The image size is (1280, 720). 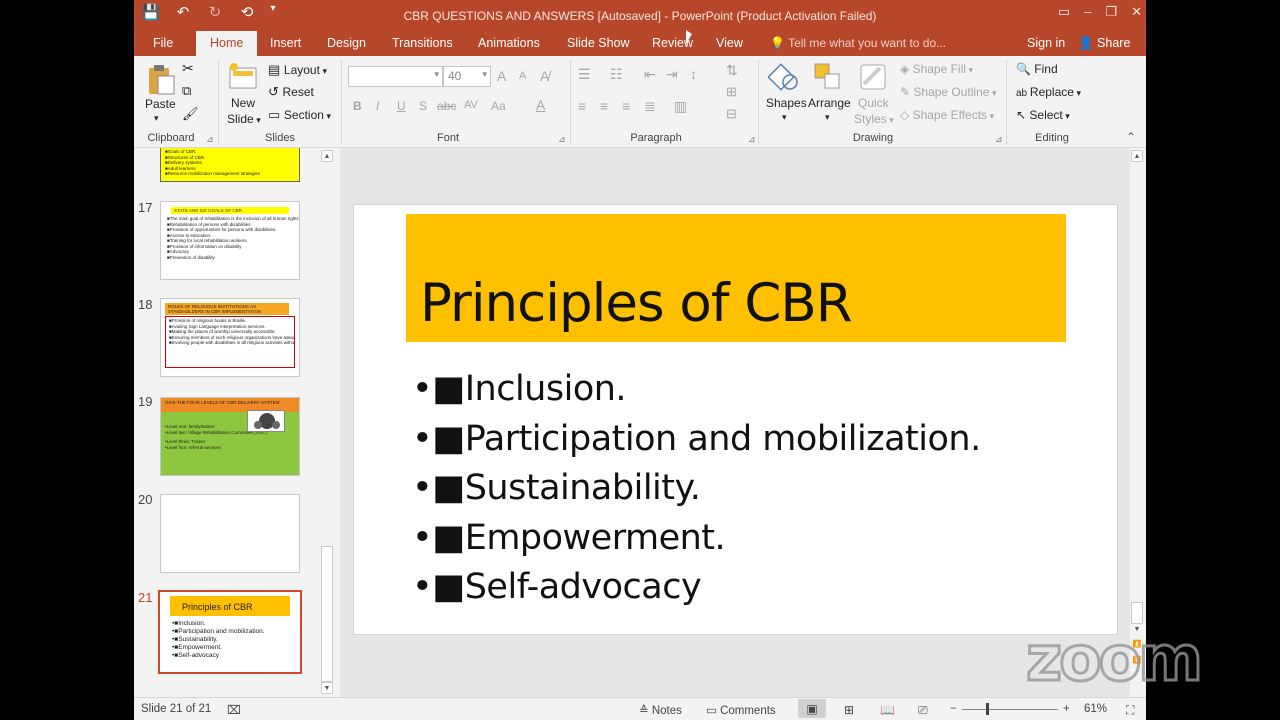 I want to click on arrange-icon, so click(x=829, y=78).